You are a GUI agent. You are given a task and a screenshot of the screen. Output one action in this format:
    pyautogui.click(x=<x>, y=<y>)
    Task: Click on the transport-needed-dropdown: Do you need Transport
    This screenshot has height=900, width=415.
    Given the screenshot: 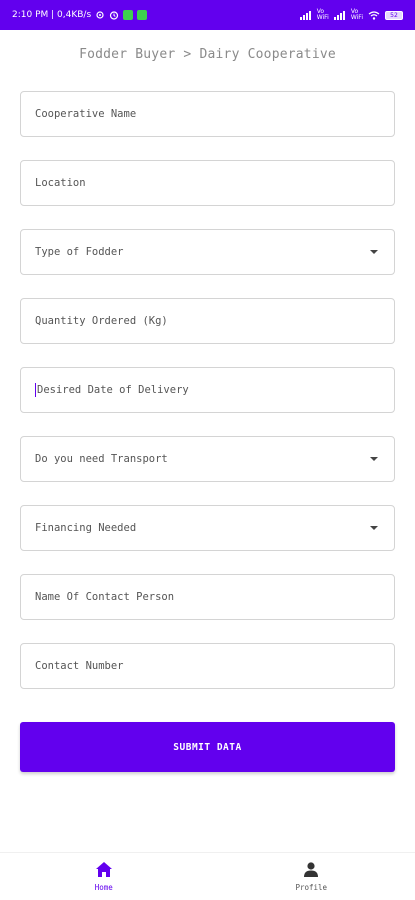 What is the action you would take?
    pyautogui.click(x=207, y=459)
    